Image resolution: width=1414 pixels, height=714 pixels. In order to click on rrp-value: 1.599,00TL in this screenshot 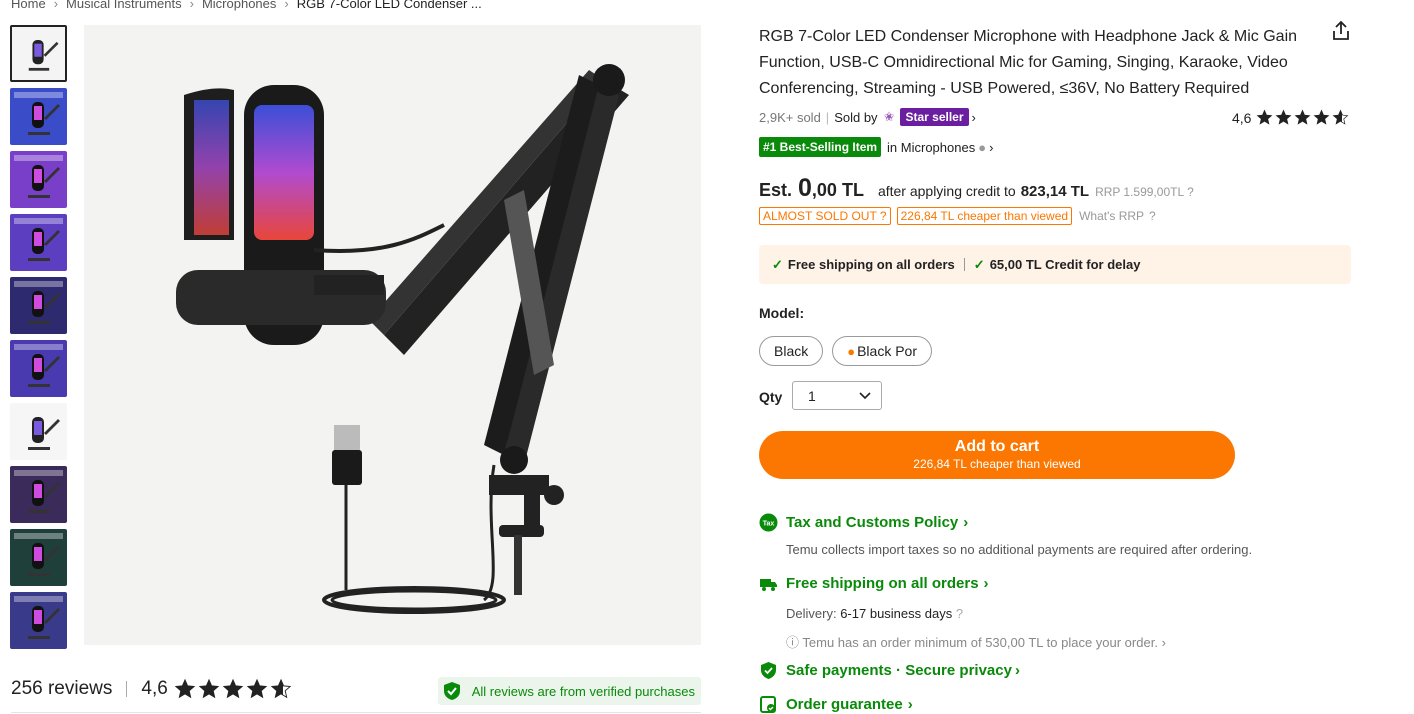, I will do `click(1154, 192)`.